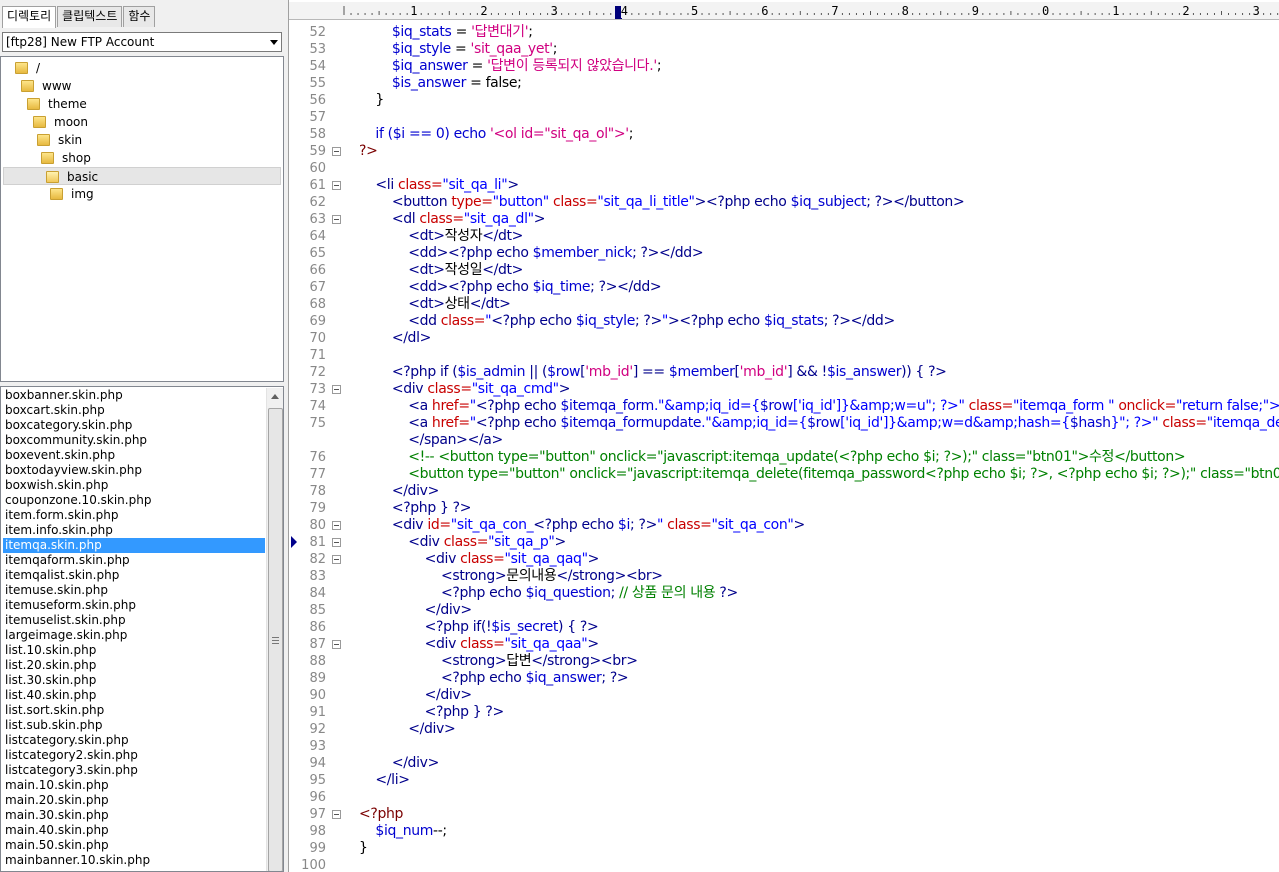  What do you see at coordinates (90, 16) in the screenshot?
I see `tab-cliptext: 클립텍스트` at bounding box center [90, 16].